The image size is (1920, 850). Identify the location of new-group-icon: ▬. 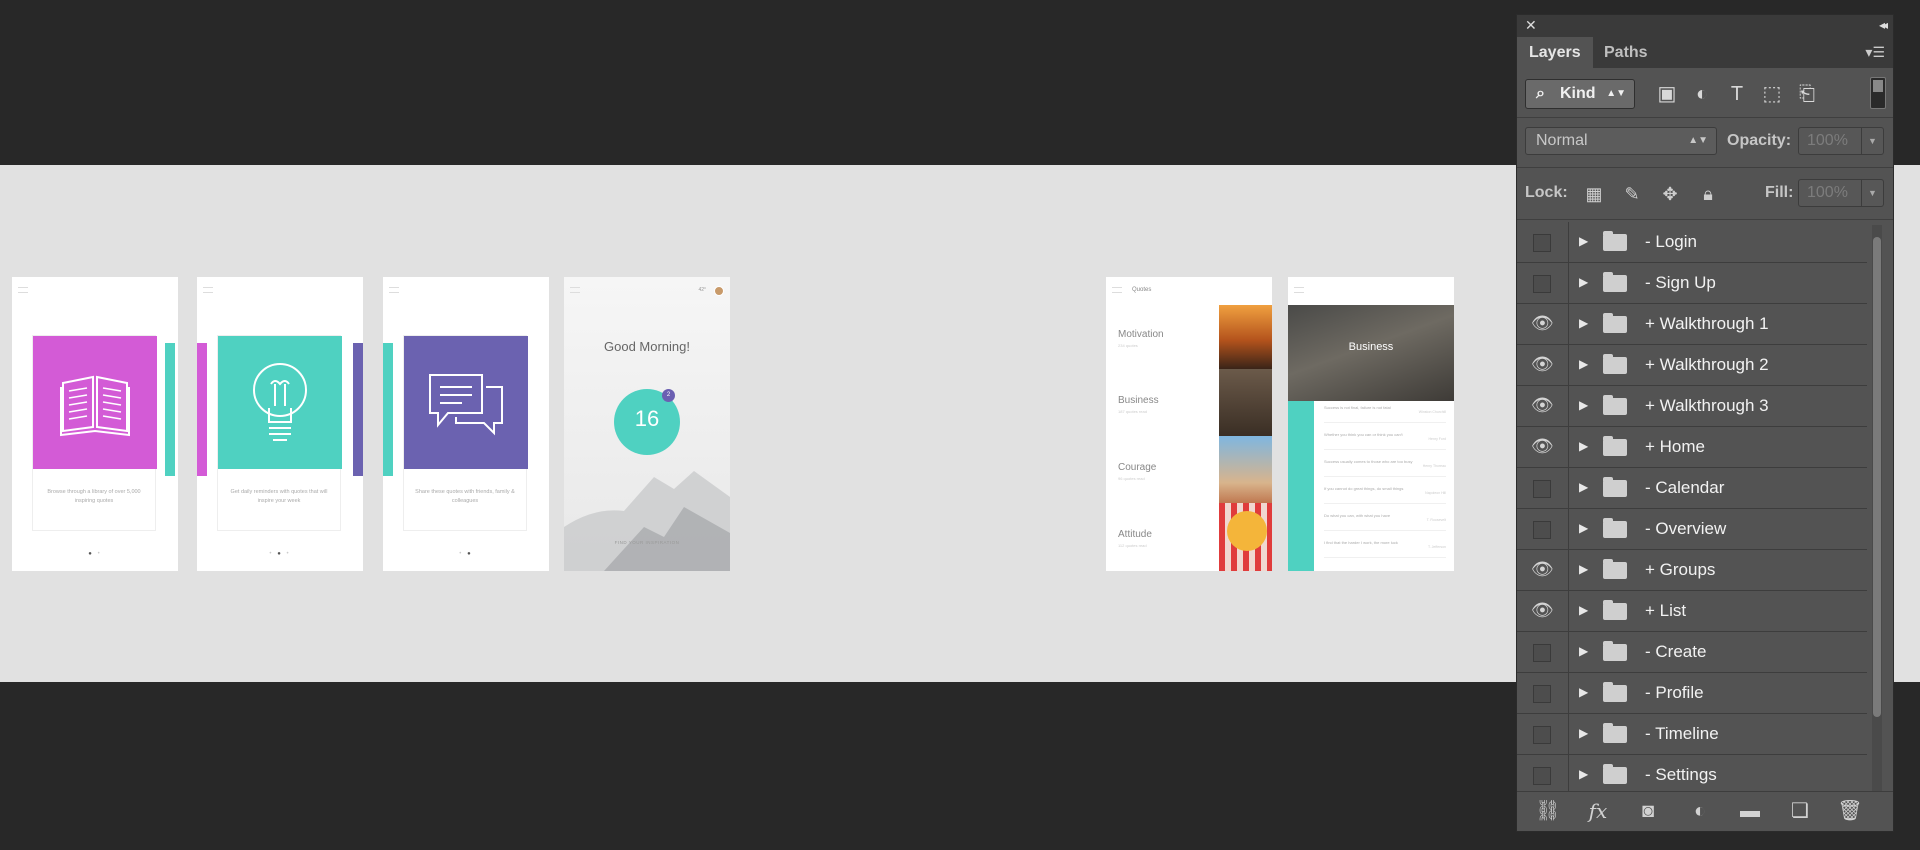
(1750, 811).